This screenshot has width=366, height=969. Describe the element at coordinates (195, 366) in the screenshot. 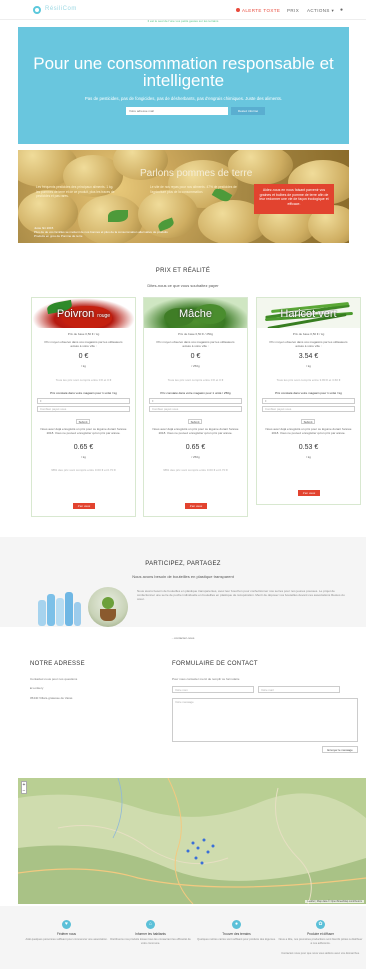

I see `avg-unit: / 250g` at that location.